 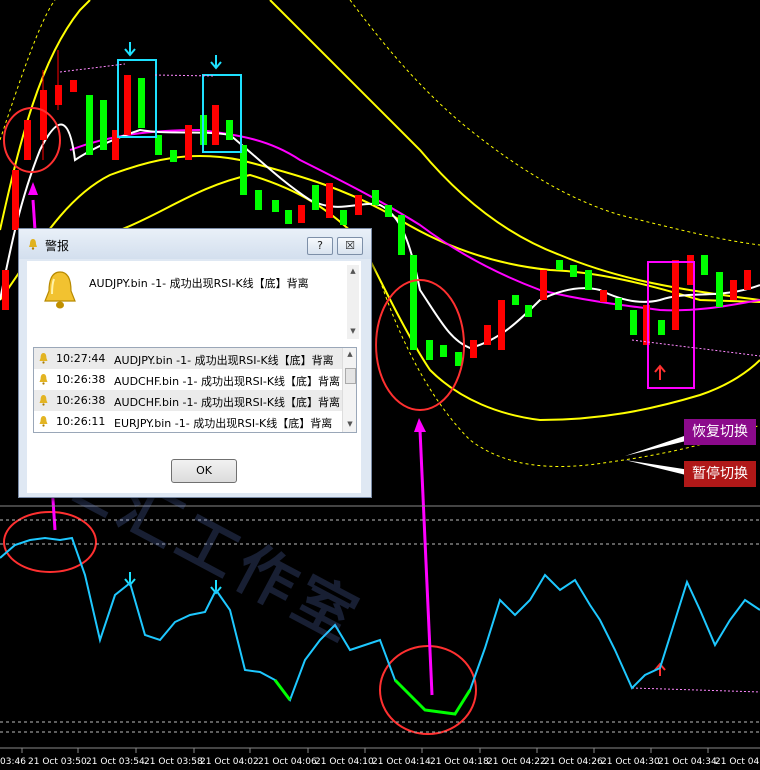 I want to click on x-axis-label: 21 Oct 03:50, so click(x=57, y=762).